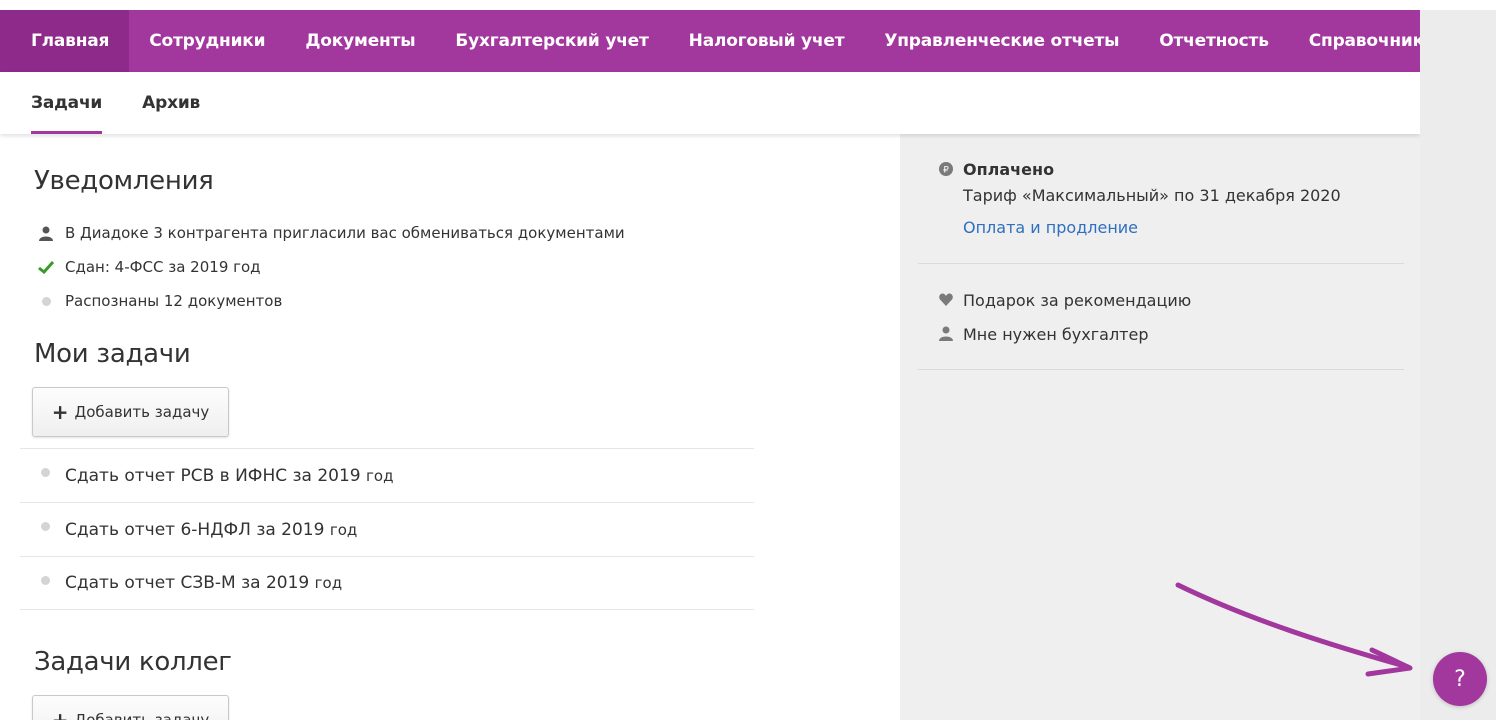 The width and height of the screenshot is (1496, 720). What do you see at coordinates (1460, 679) in the screenshot?
I see `help-button: ?` at bounding box center [1460, 679].